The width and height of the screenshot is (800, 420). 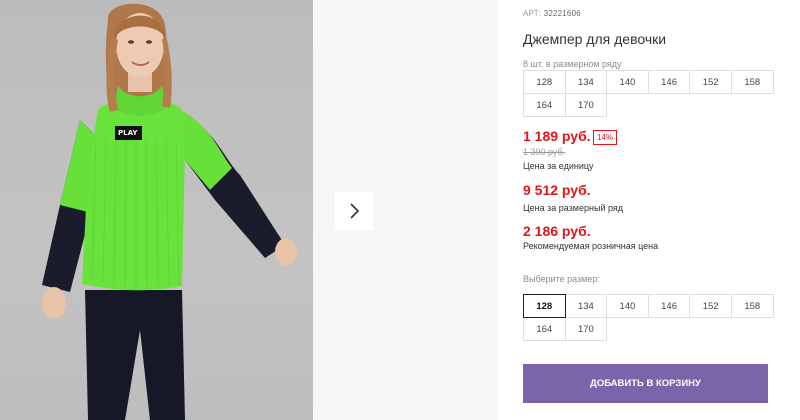 I want to click on old-price: 1 390 руб., so click(x=544, y=152).